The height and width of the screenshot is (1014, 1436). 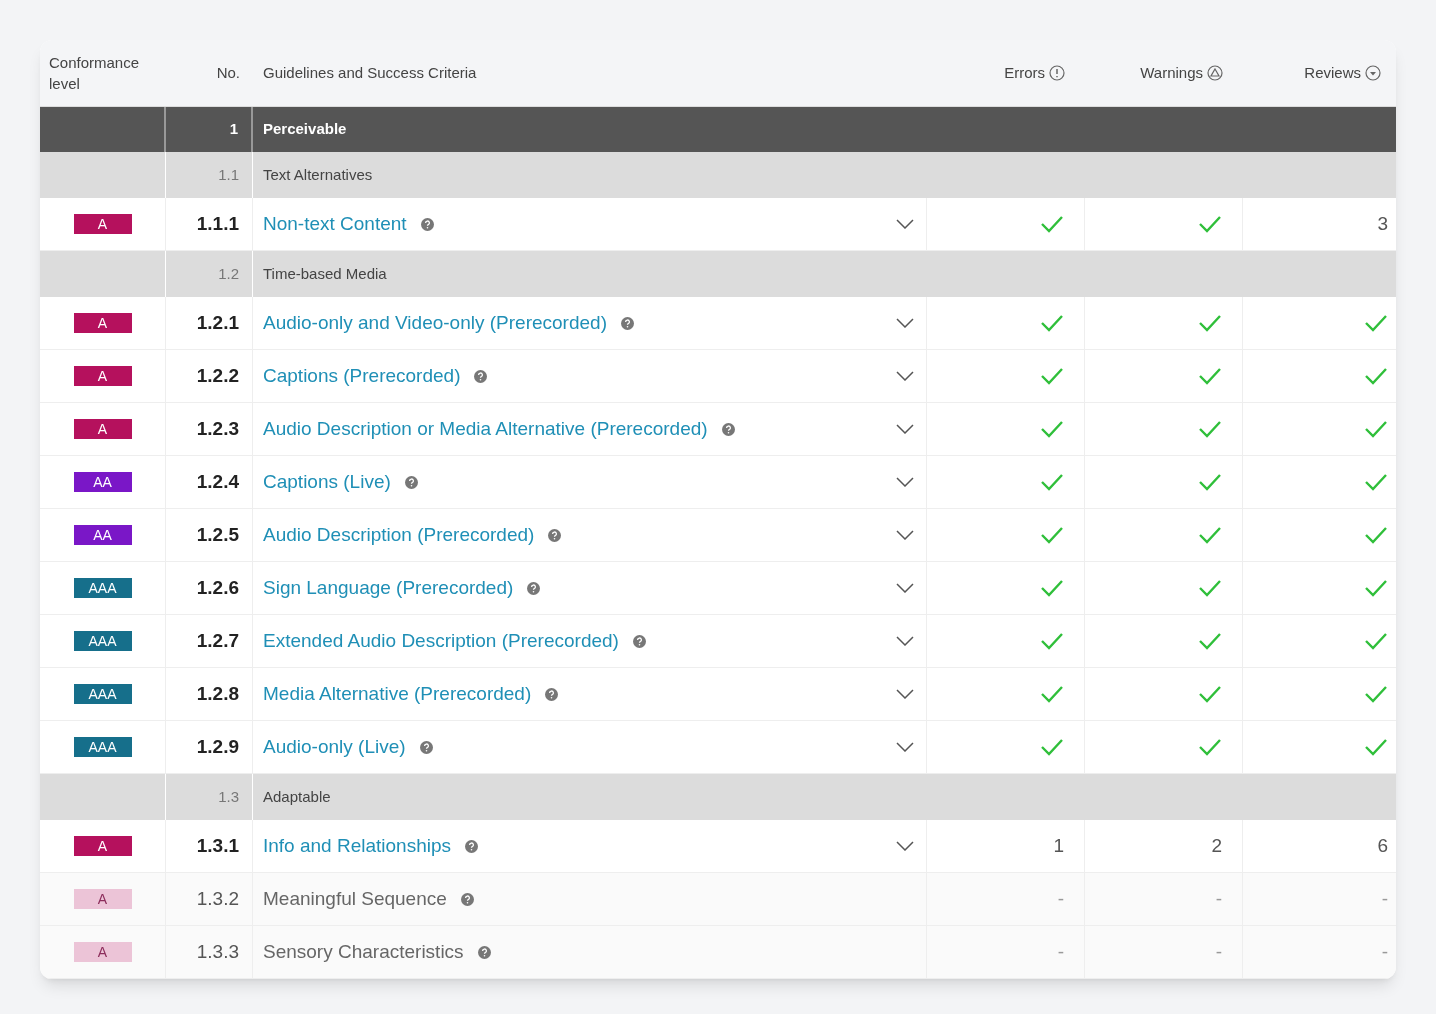 I want to click on criterion-link: Audio-only (Live), so click(x=334, y=747).